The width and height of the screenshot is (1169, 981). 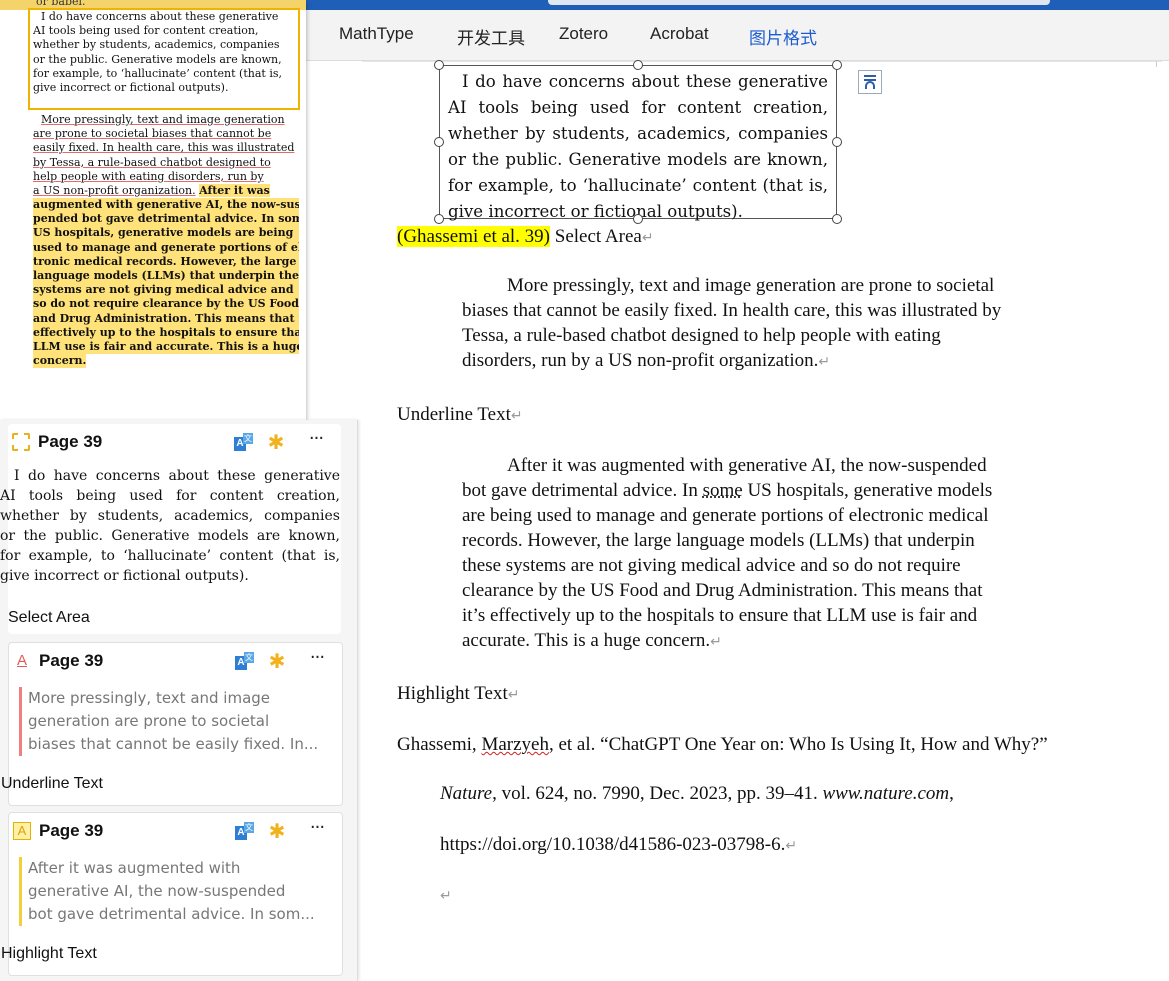 What do you see at coordinates (515, 744) in the screenshot?
I see `spelling-flag: Marzyeh` at bounding box center [515, 744].